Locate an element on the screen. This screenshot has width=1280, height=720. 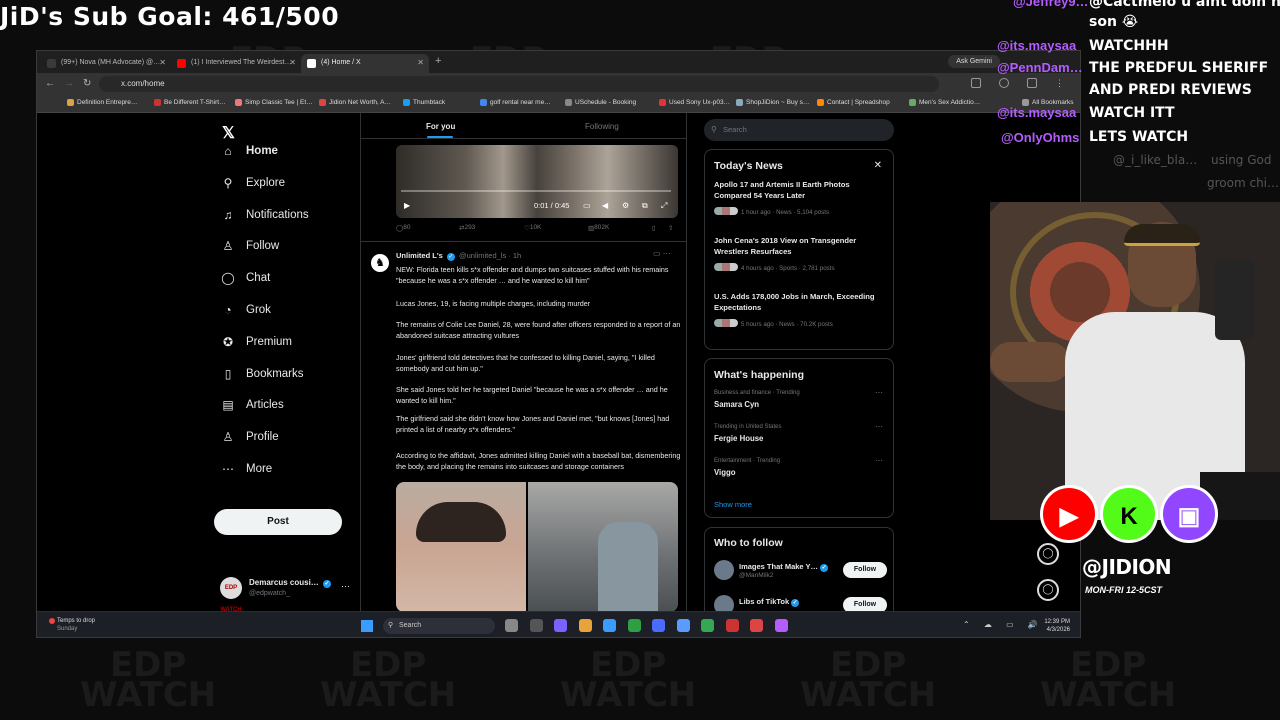
nav-item-home: ⌂ Home is located at coordinates (249, 151).